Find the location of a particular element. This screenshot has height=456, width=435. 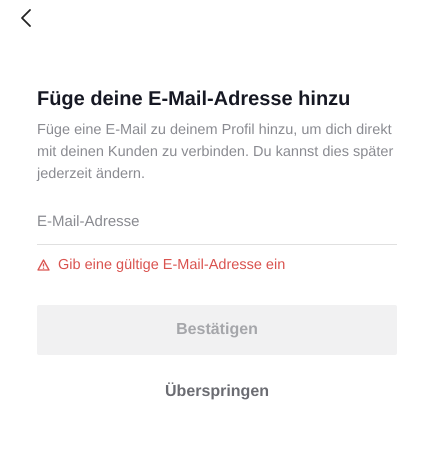

description: Füge eine E-Mail zu deinem Profil hinzu, um dich direkt mit deinen Kunden zu verbinden. Du kannst dies später jederzeit ändern. is located at coordinates (215, 152).